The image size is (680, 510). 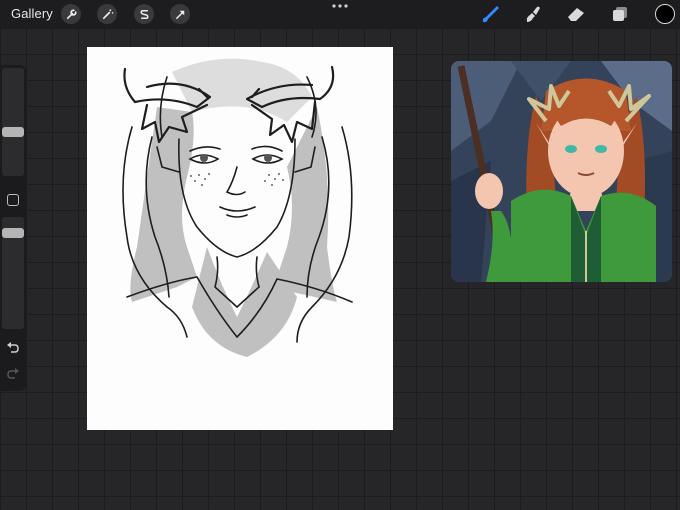 I want to click on left-sidebar, so click(x=13, y=228).